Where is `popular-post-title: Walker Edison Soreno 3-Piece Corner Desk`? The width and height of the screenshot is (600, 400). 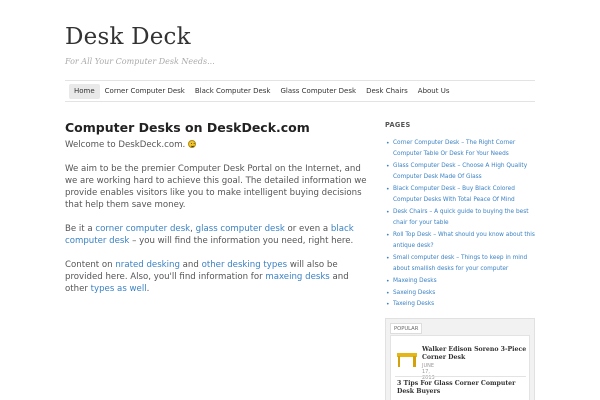
popular-post-title: Walker Edison Soreno 3-Piece Corner Desk is located at coordinates (477, 354).